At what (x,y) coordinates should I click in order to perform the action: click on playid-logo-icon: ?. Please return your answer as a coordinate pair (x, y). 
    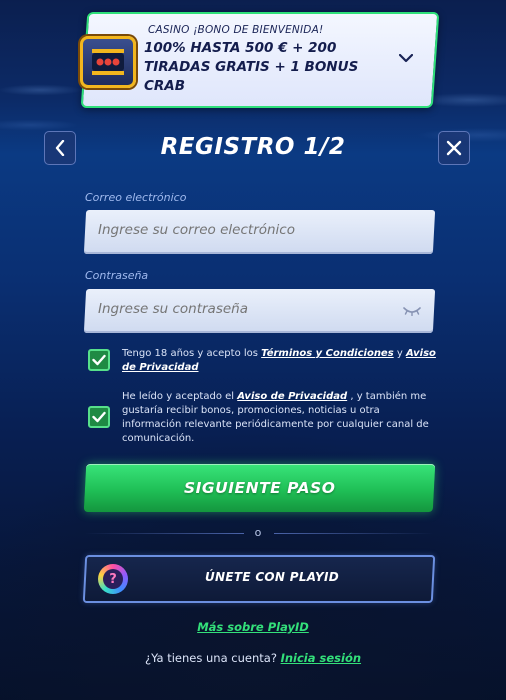
    Looking at the image, I should click on (113, 579).